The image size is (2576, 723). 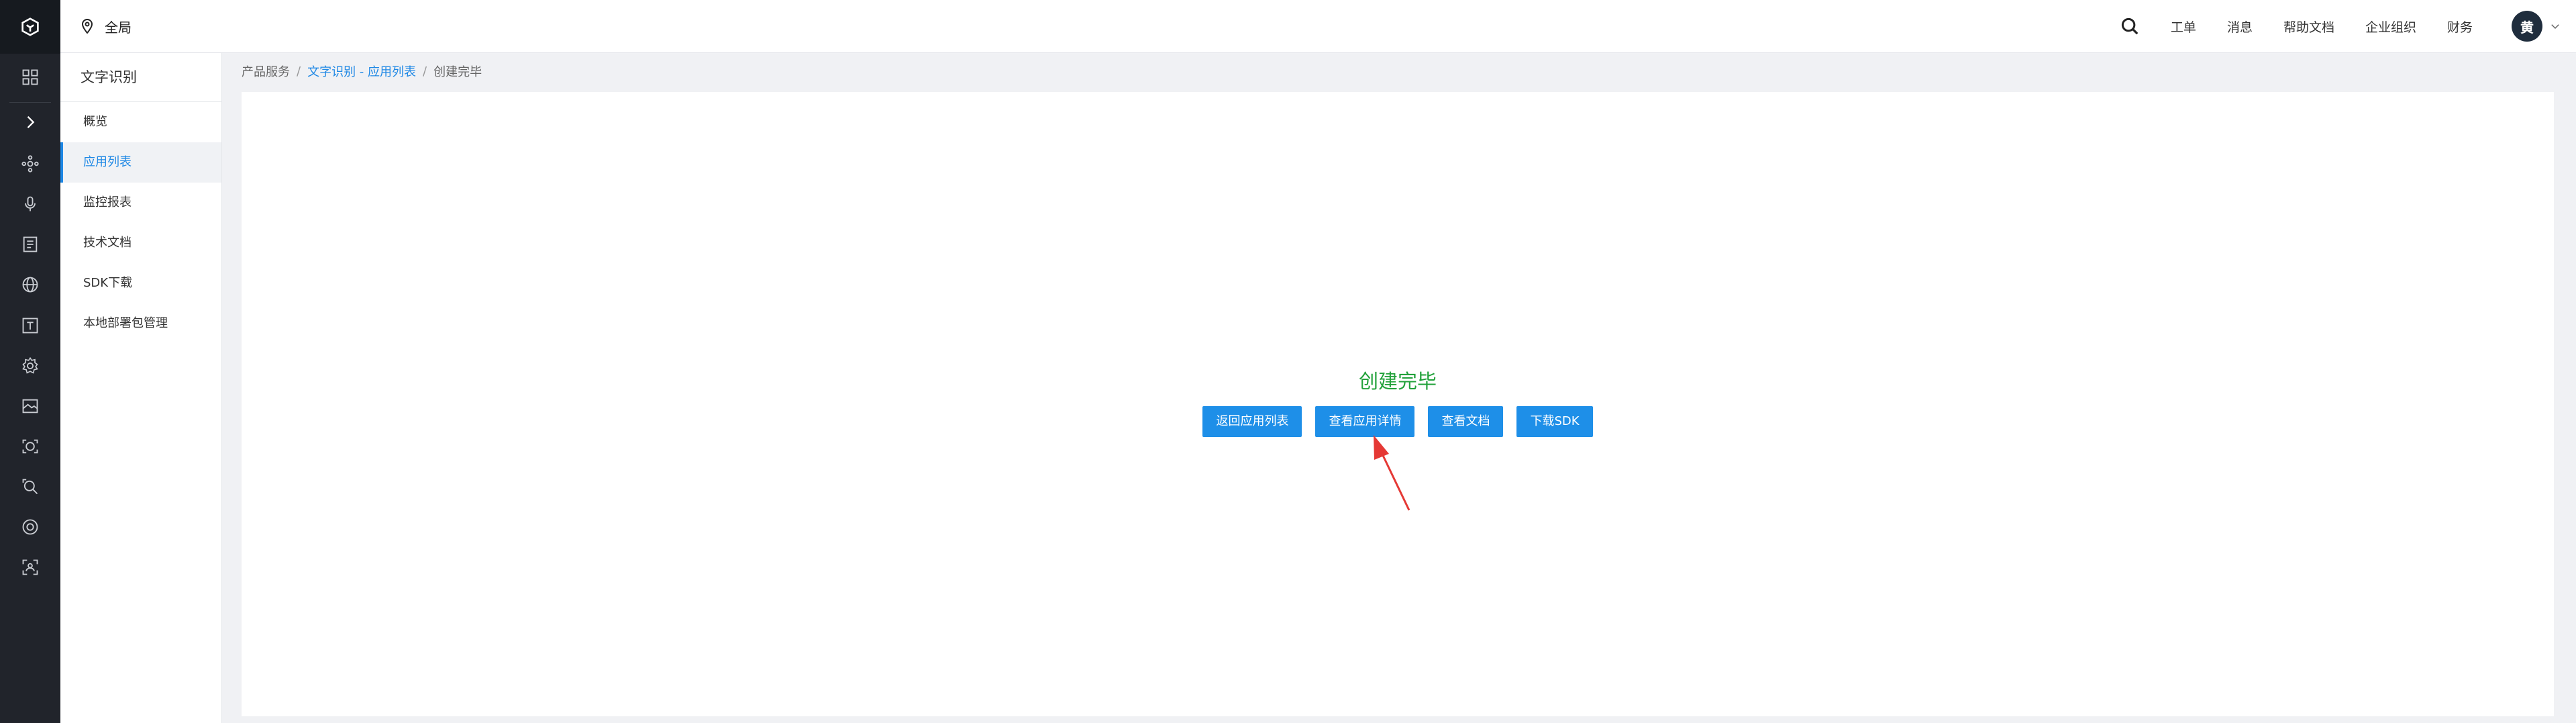 I want to click on annotation-arrow, so click(x=1392, y=473).